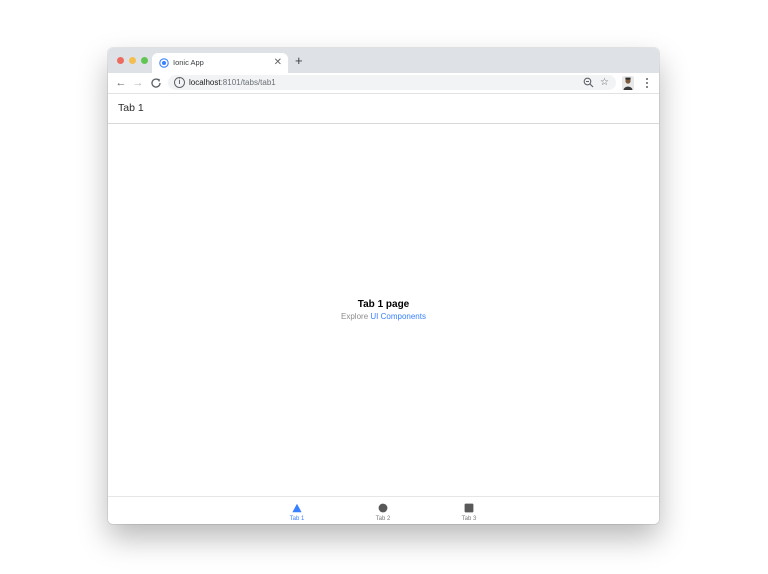 The image size is (768, 574). I want to click on tab-bar: Tab 1 Tab 2 Tab 3, so click(383, 510).